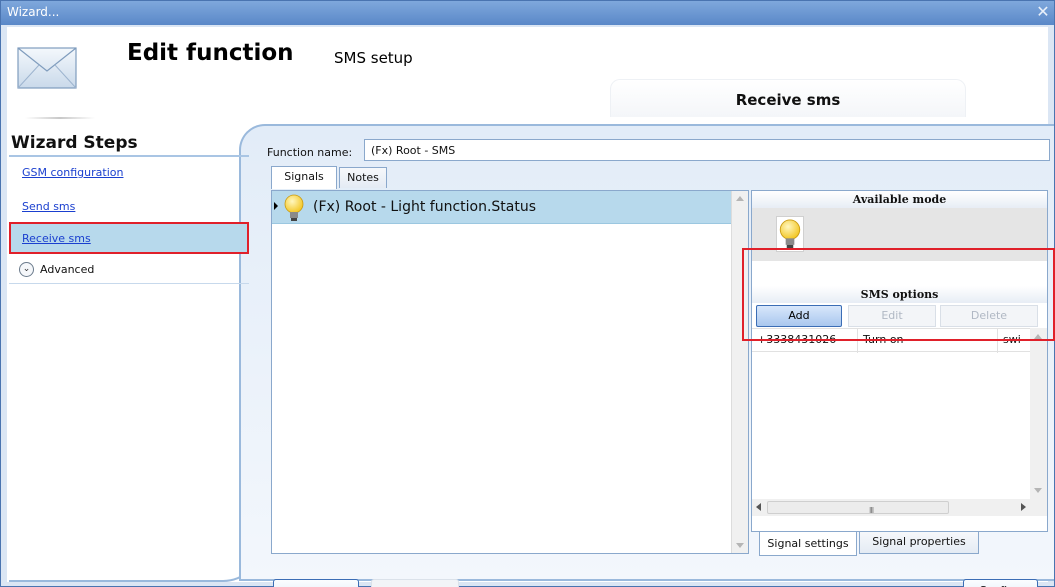 The width and height of the screenshot is (1055, 587). What do you see at coordinates (788, 98) in the screenshot?
I see `section-tab-receive-sms: Receive sms` at bounding box center [788, 98].